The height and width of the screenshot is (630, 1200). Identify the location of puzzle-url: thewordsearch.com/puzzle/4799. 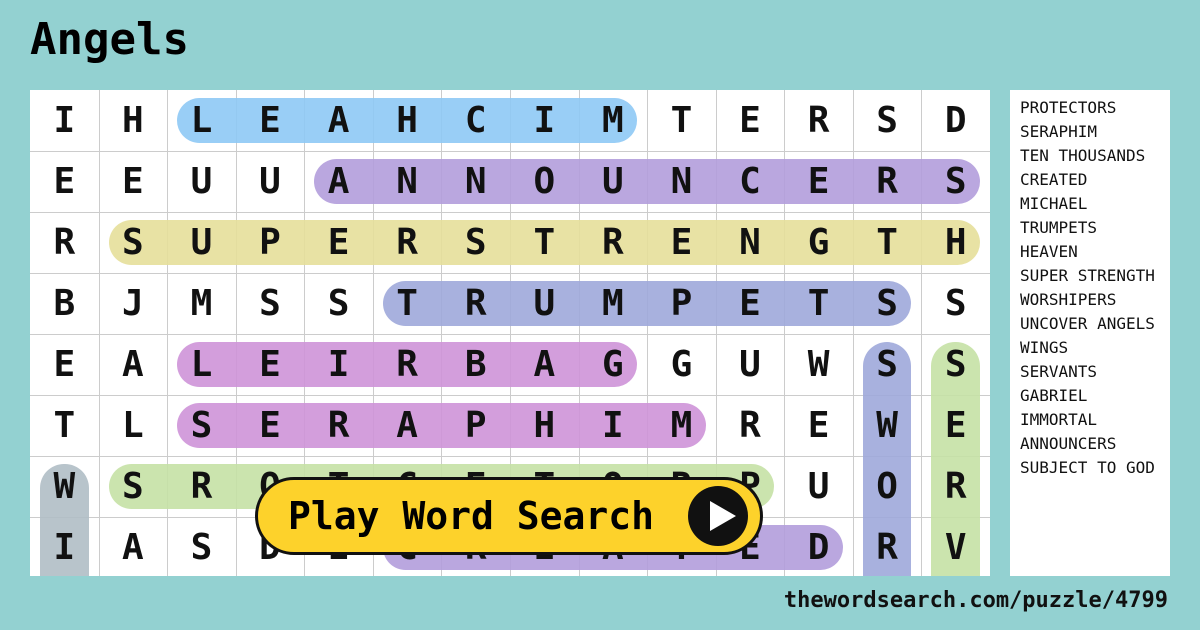
(976, 600).